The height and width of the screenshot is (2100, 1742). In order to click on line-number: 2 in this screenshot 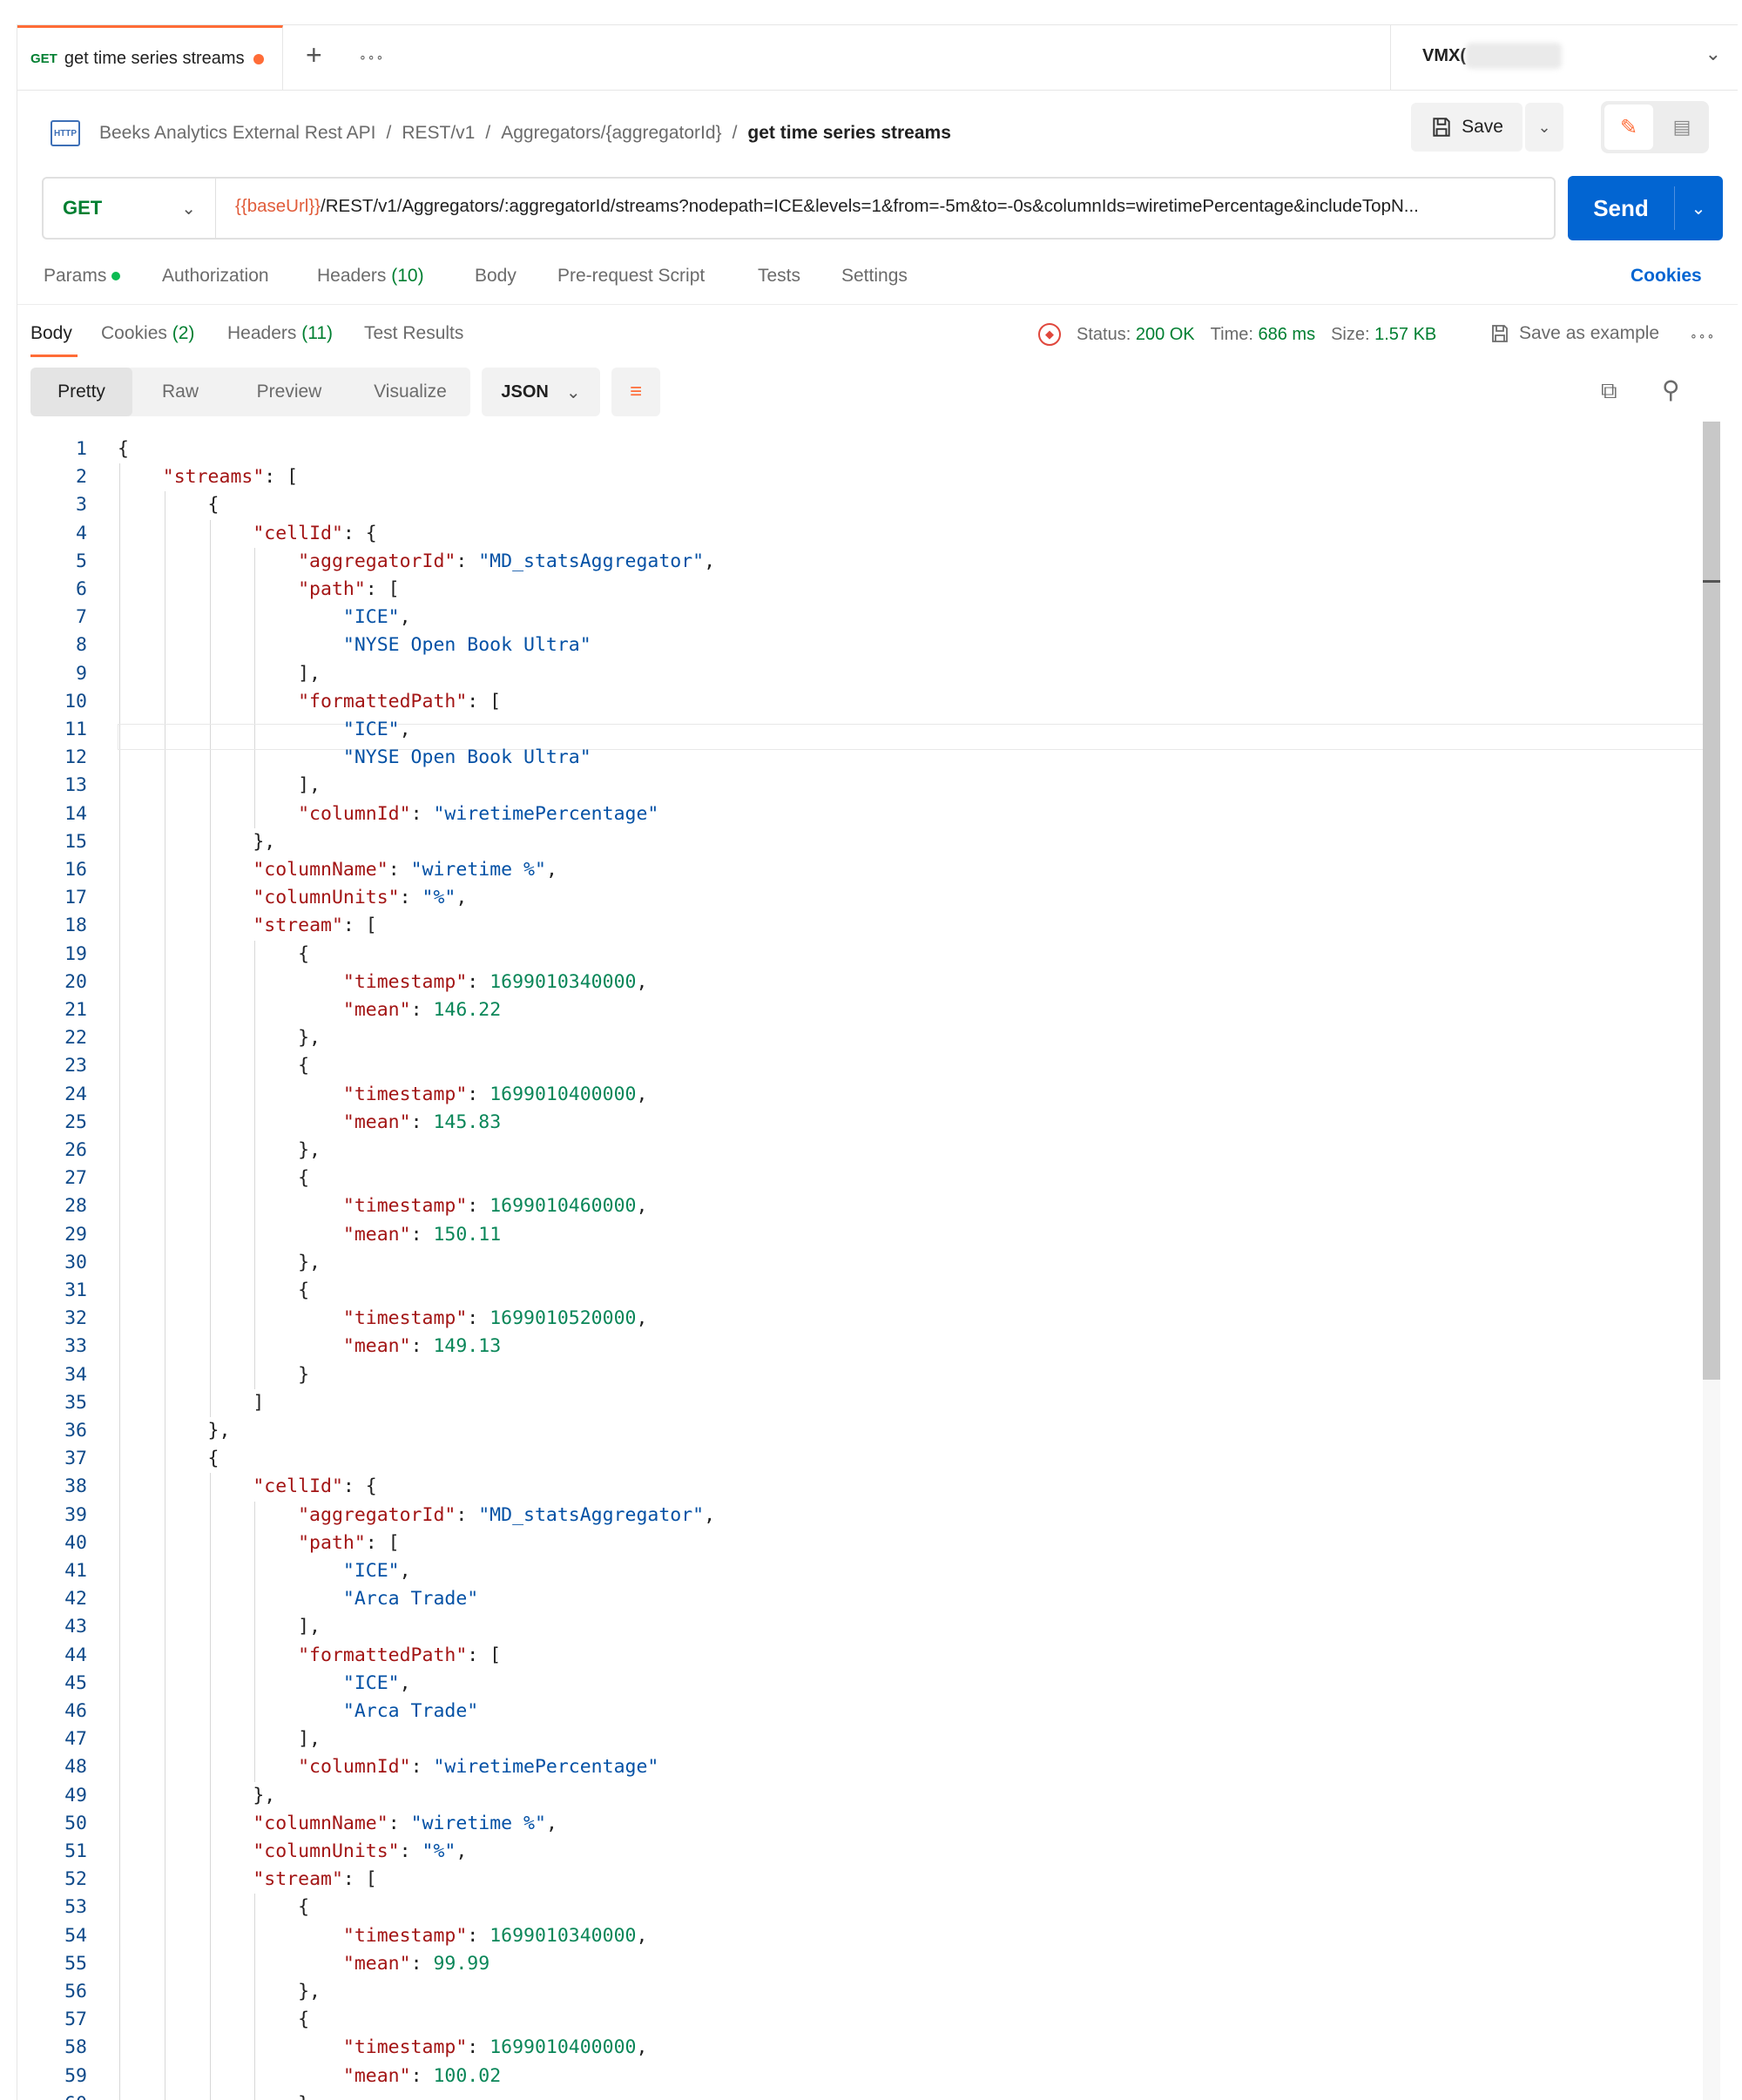, I will do `click(81, 477)`.